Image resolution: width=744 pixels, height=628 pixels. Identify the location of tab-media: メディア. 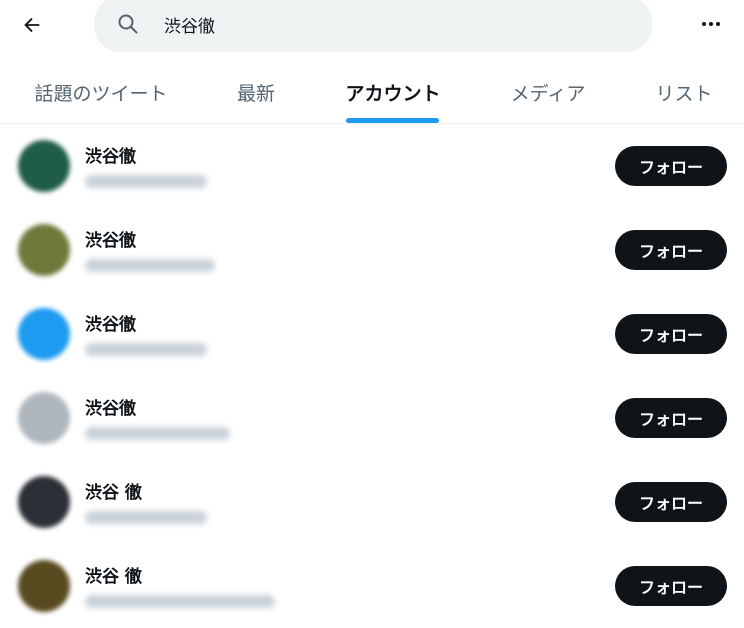
(548, 92).